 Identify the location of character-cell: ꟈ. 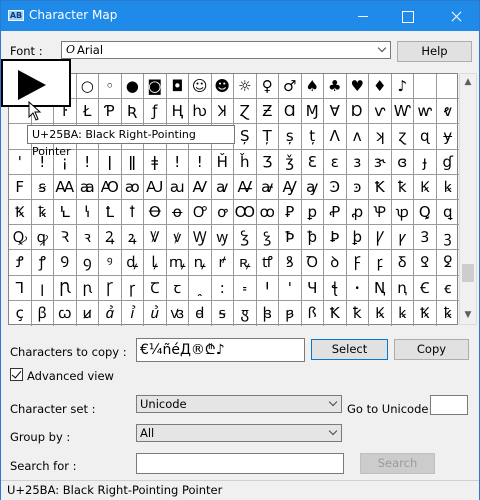
(200, 313).